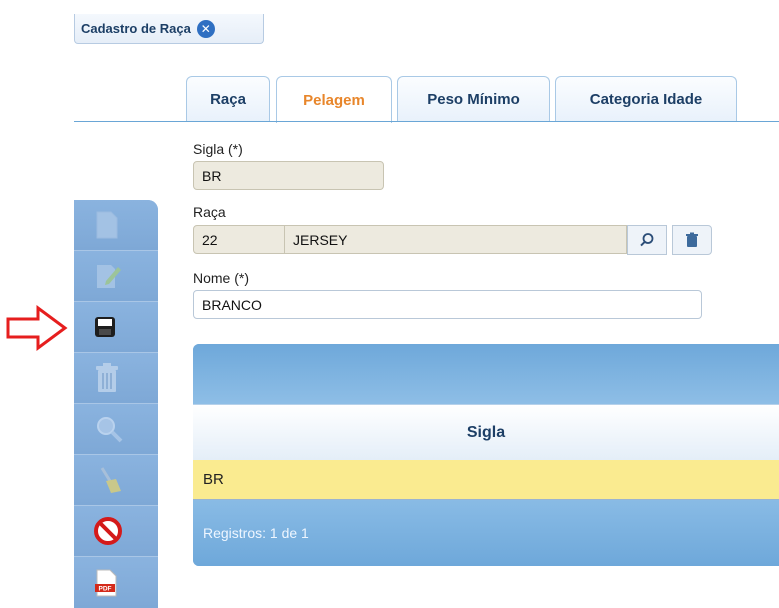 This screenshot has height=608, width=779. I want to click on column-header-label: Sigla, so click(486, 432).